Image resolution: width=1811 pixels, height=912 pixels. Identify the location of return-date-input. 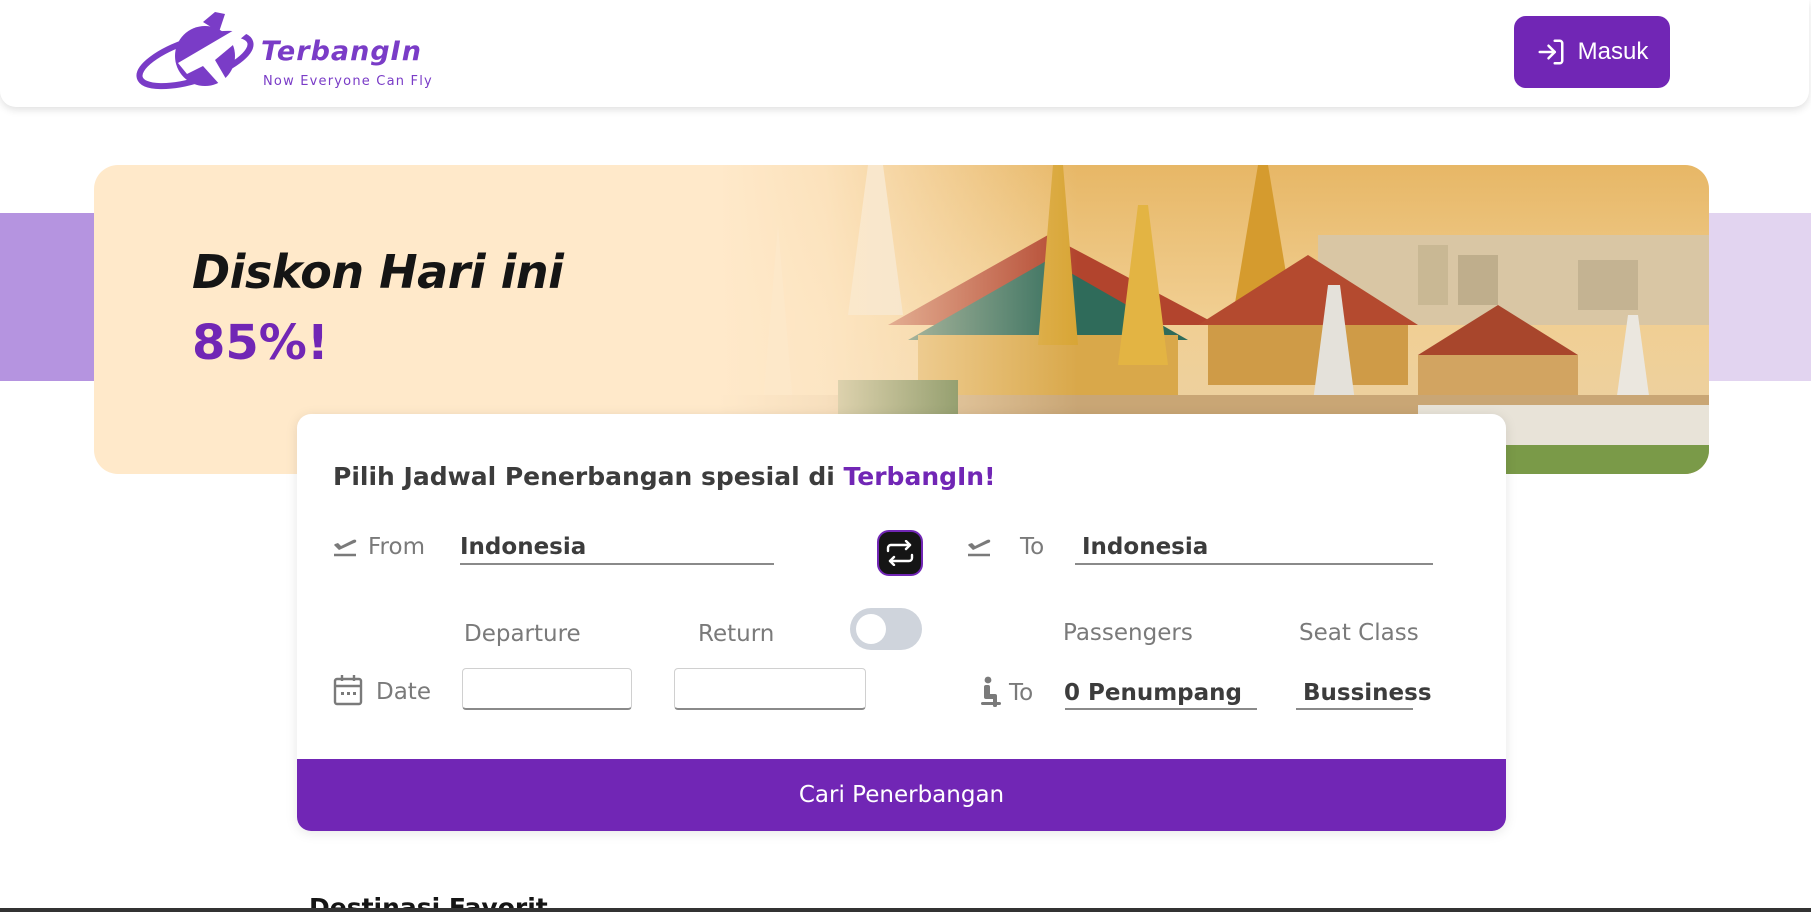
(770, 689).